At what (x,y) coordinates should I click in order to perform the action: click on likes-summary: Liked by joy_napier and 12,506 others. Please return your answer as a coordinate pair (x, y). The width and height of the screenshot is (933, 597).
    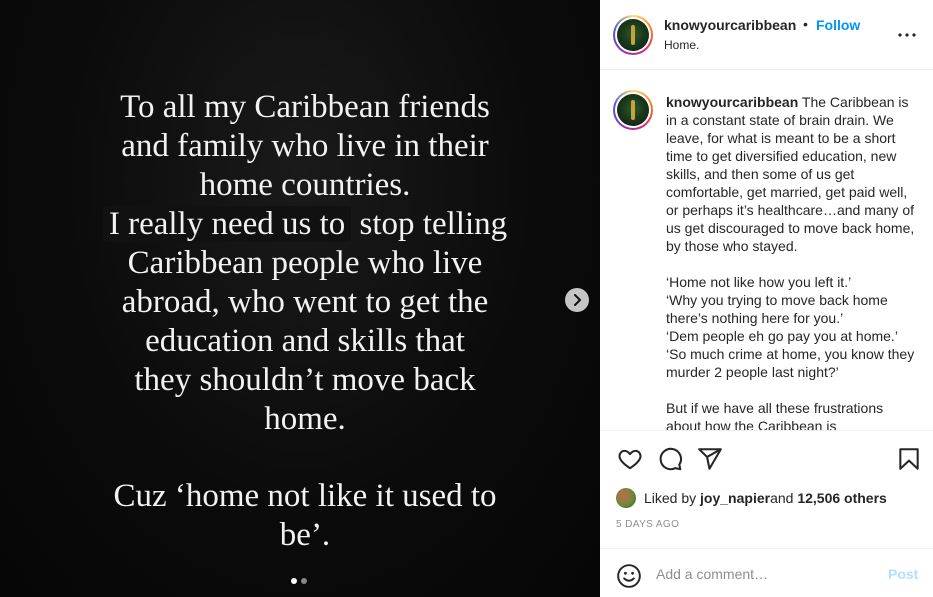
    Looking at the image, I should click on (751, 498).